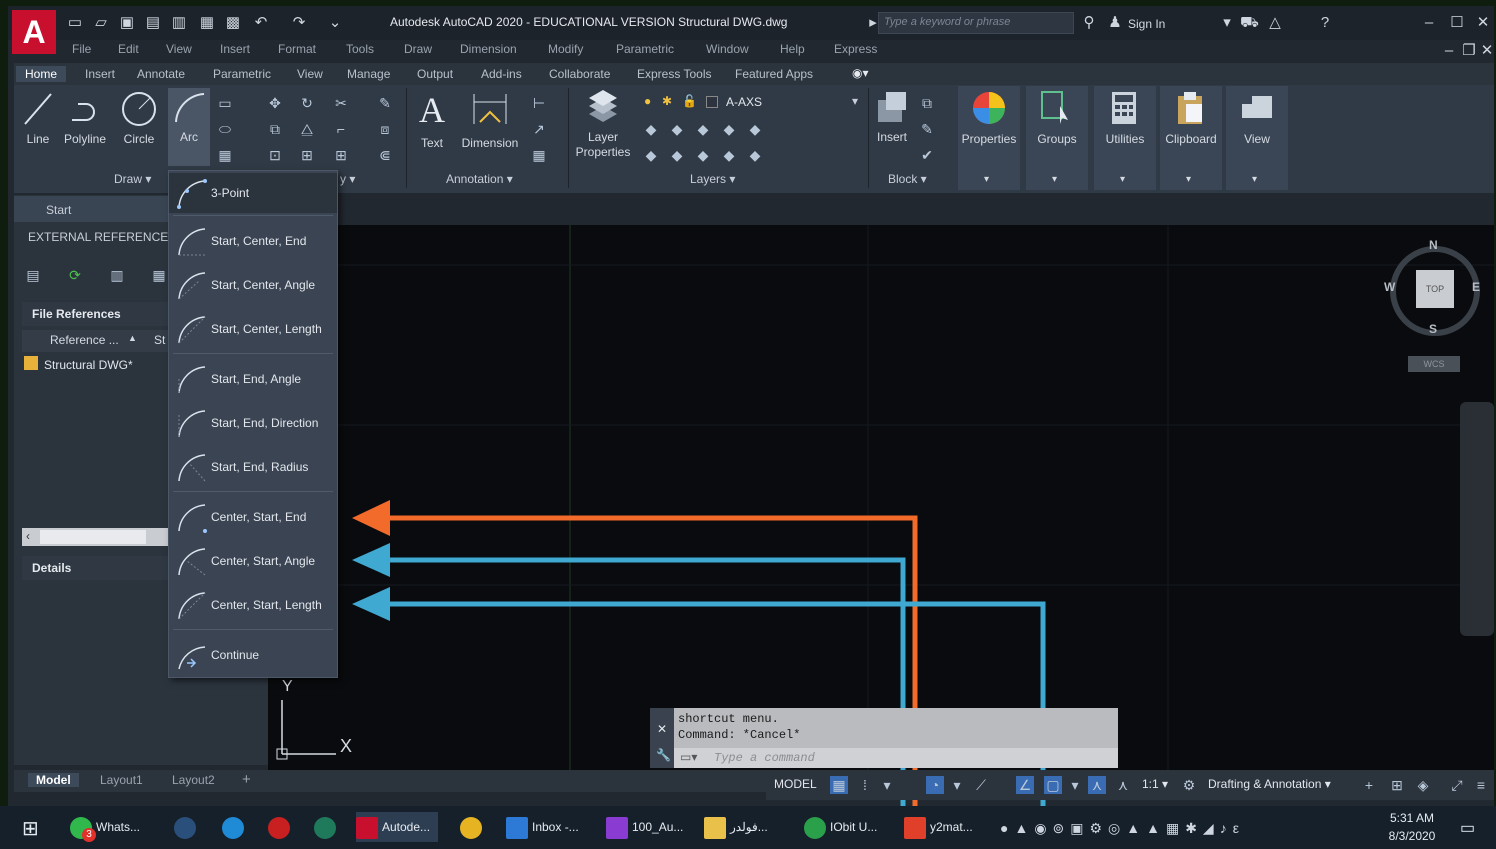  What do you see at coordinates (347, 179) in the screenshot?
I see `modify-panel-expander: y ▾` at bounding box center [347, 179].